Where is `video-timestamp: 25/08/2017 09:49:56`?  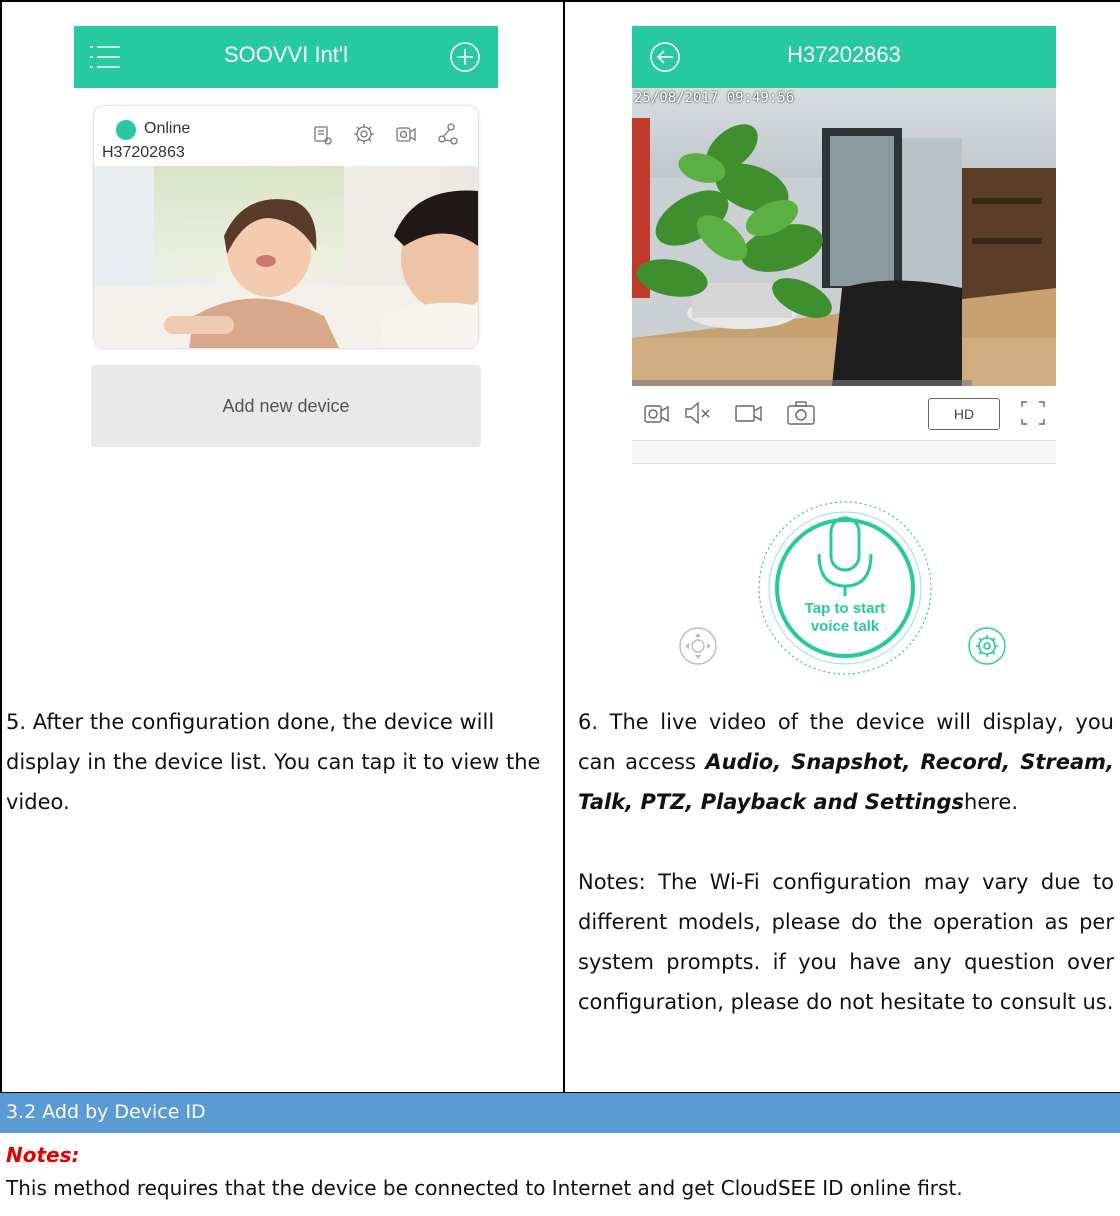 video-timestamp: 25/08/2017 09:49:56 is located at coordinates (714, 98).